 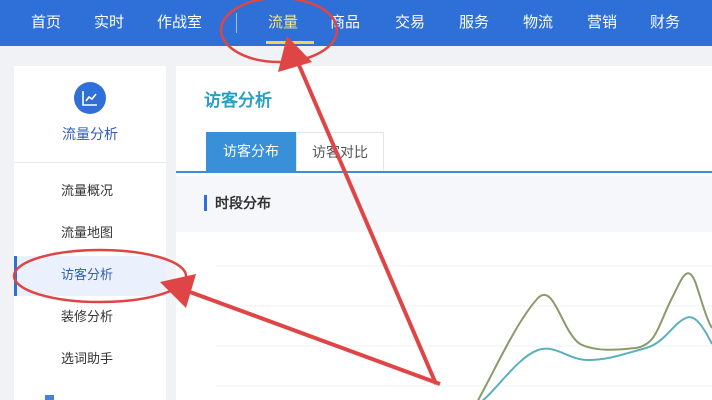 What do you see at coordinates (90, 98) in the screenshot?
I see `line-chart-icon` at bounding box center [90, 98].